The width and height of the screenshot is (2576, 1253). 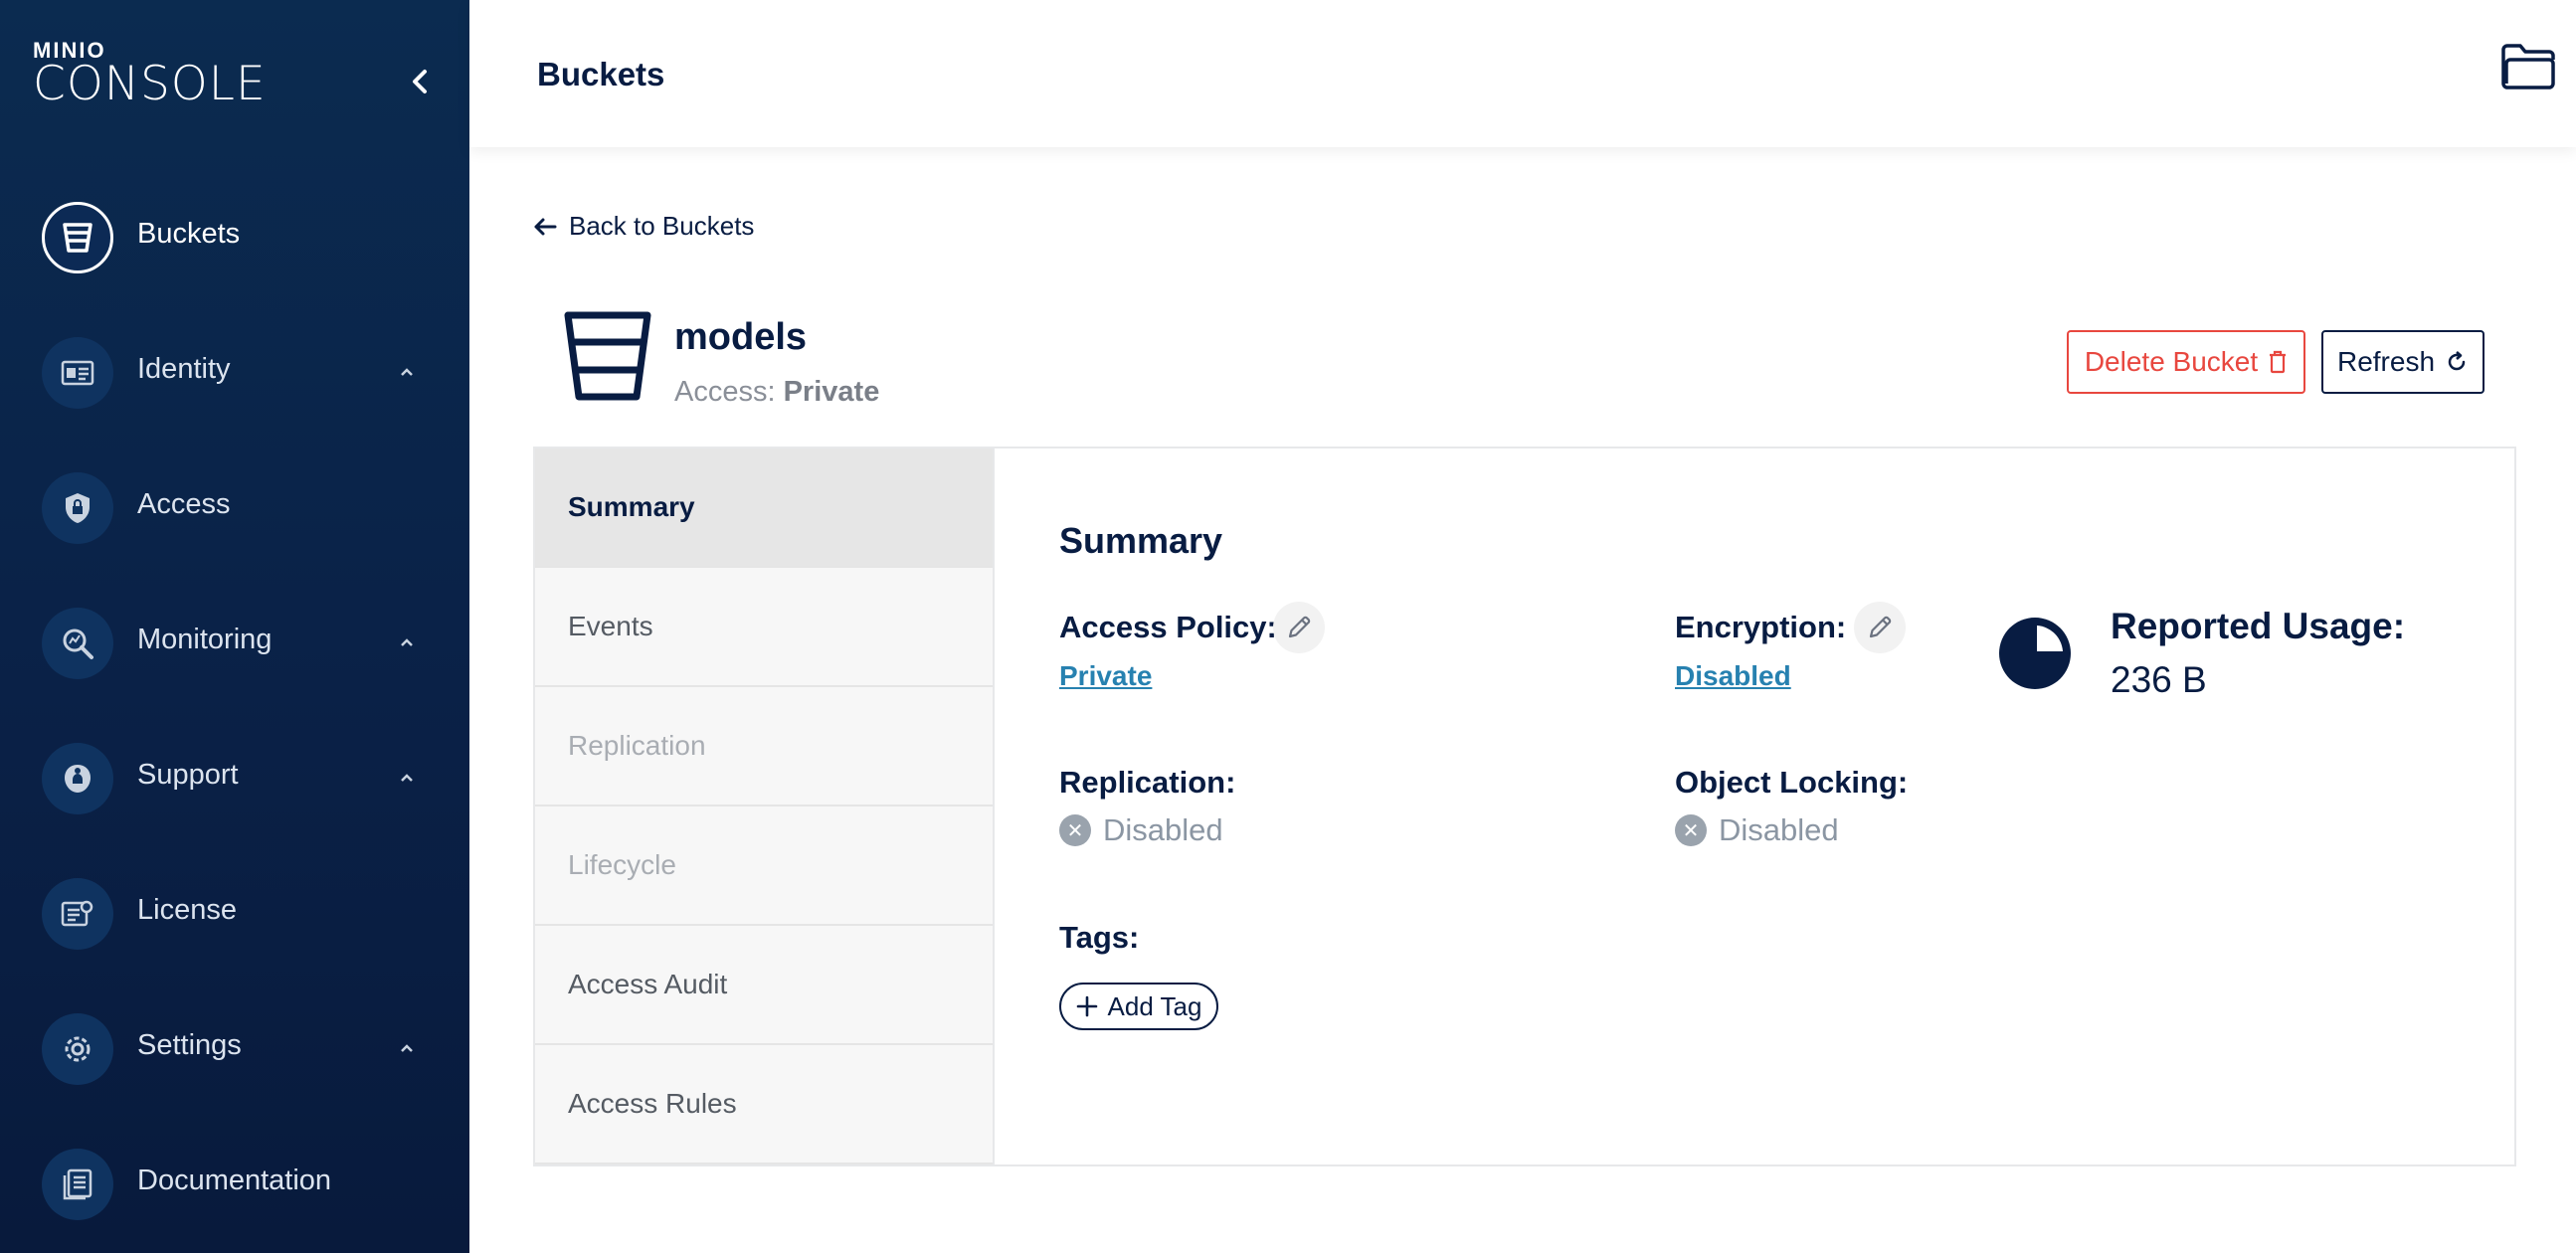 I want to click on edit-access-policy-button, so click(x=1299, y=627).